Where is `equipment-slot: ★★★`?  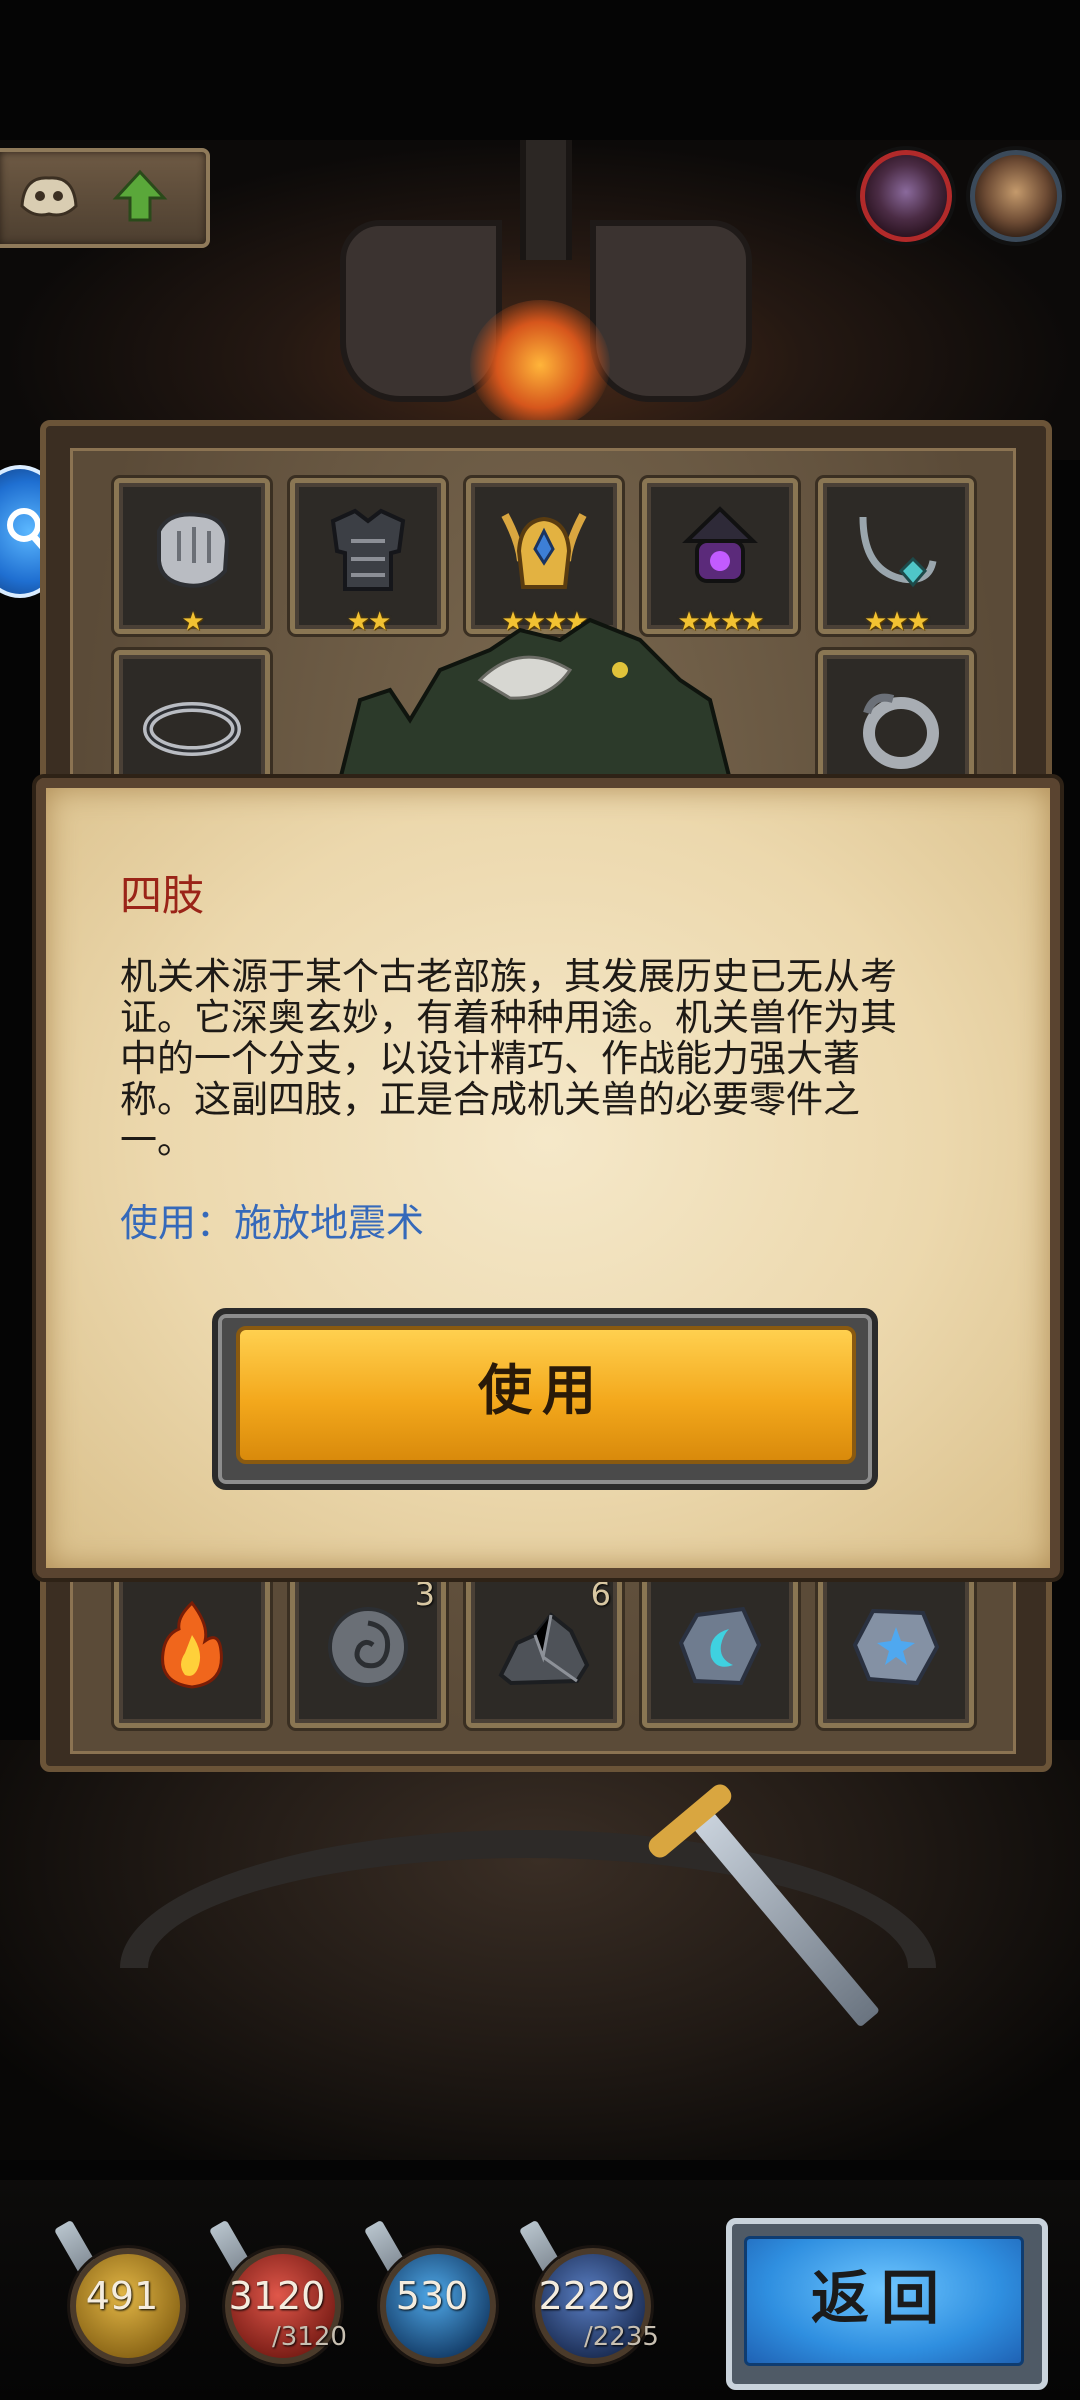
equipment-slot: ★★★ is located at coordinates (896, 557).